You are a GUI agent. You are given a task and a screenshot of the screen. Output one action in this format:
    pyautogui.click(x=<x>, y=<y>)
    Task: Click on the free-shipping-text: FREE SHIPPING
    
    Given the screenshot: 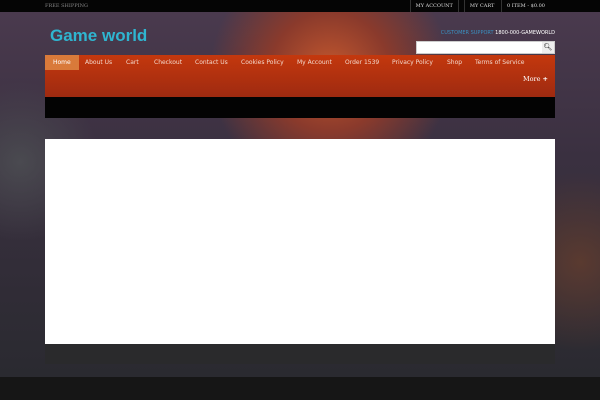 What is the action you would take?
    pyautogui.click(x=66, y=6)
    